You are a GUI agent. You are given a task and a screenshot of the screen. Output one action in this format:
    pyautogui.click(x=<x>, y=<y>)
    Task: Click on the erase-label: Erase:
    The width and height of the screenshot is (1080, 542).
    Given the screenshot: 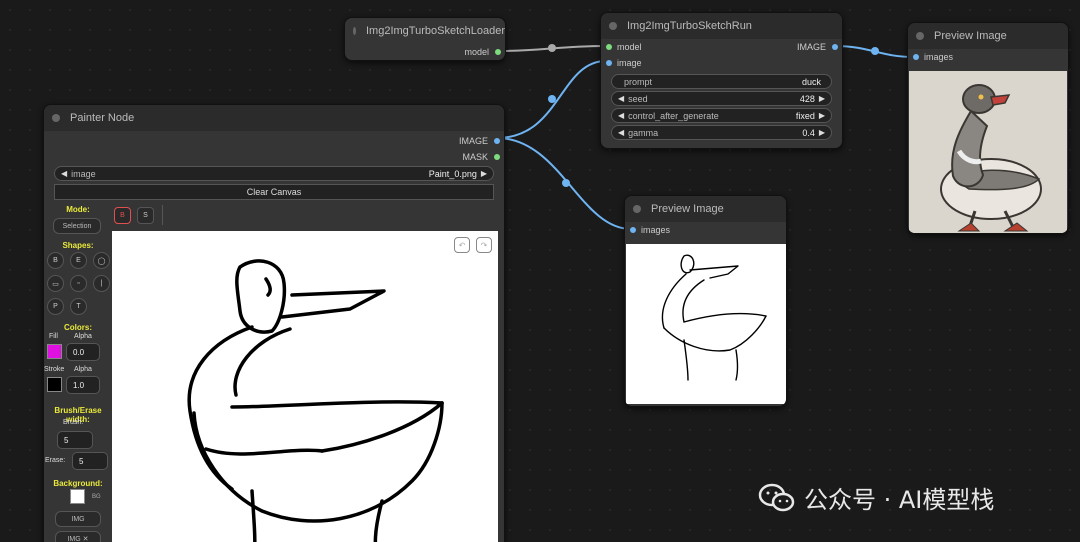 What is the action you would take?
    pyautogui.click(x=55, y=460)
    